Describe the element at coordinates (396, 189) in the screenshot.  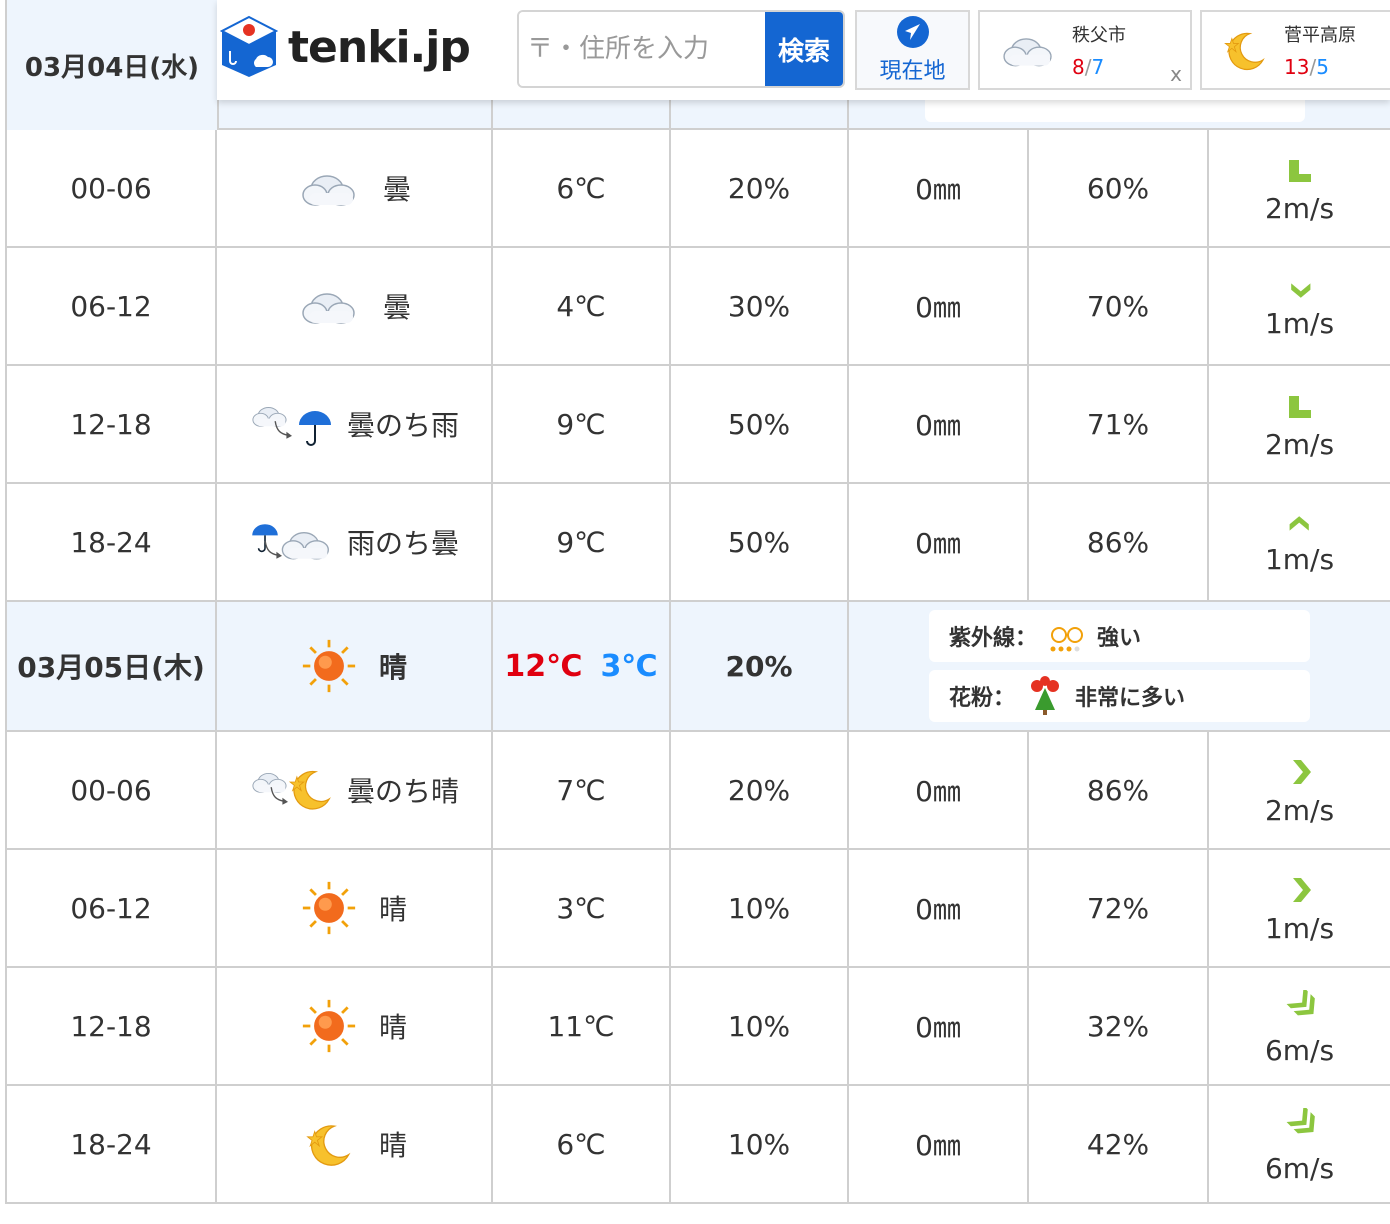
I see `weather-label: 曇` at that location.